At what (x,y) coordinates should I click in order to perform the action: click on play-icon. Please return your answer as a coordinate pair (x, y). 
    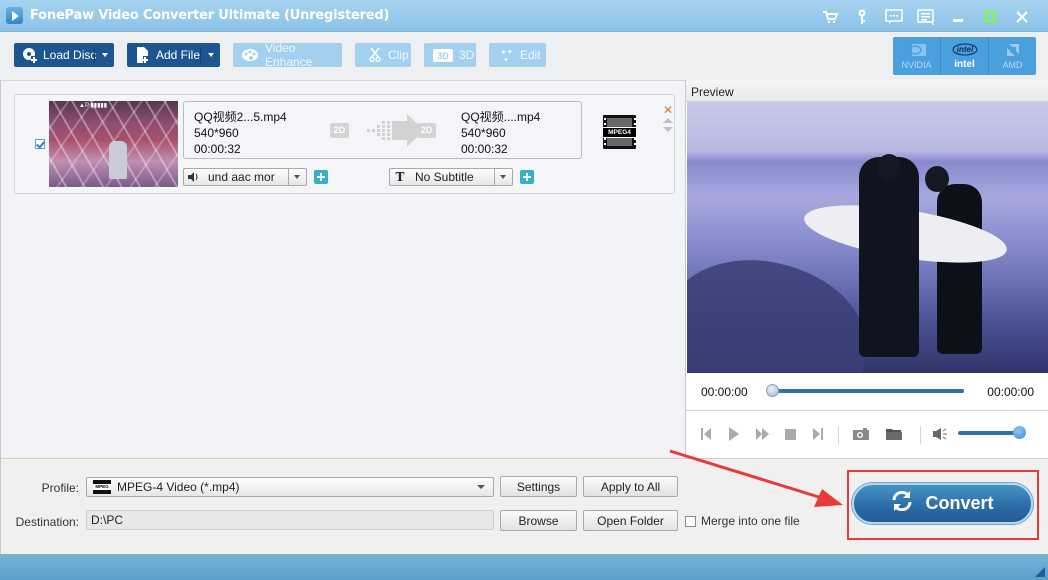
    Looking at the image, I should click on (734, 434).